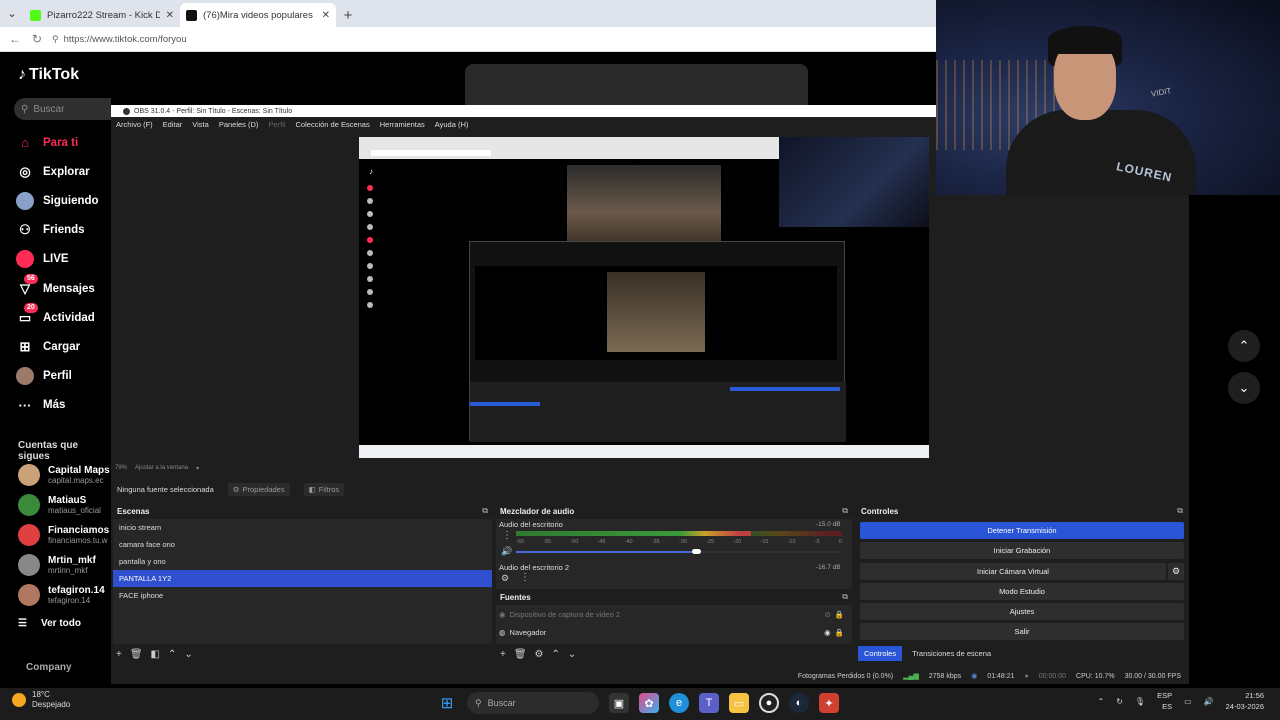  Describe the element at coordinates (161, 468) in the screenshot. I see `zoom-fit: Ajustar a la ventana` at that location.